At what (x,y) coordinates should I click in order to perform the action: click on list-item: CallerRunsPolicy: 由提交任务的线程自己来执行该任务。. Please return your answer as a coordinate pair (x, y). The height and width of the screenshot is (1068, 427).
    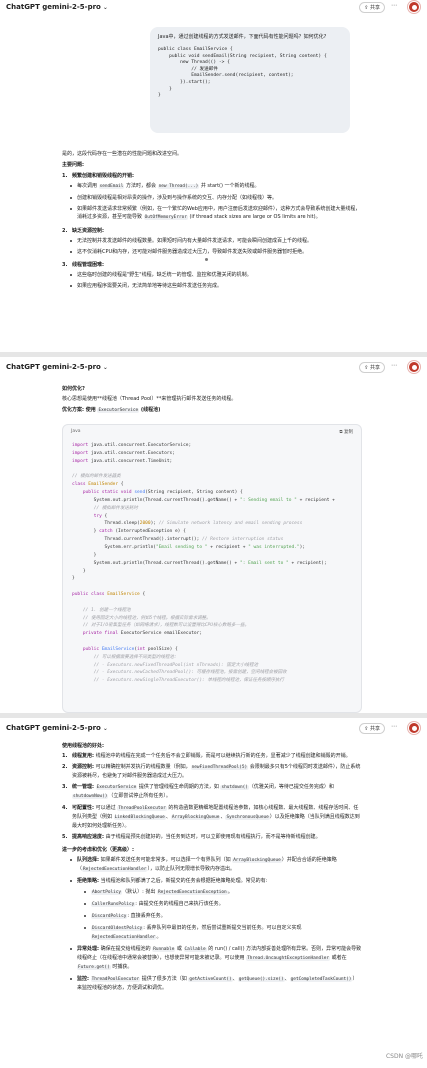
    Looking at the image, I should click on (219, 904).